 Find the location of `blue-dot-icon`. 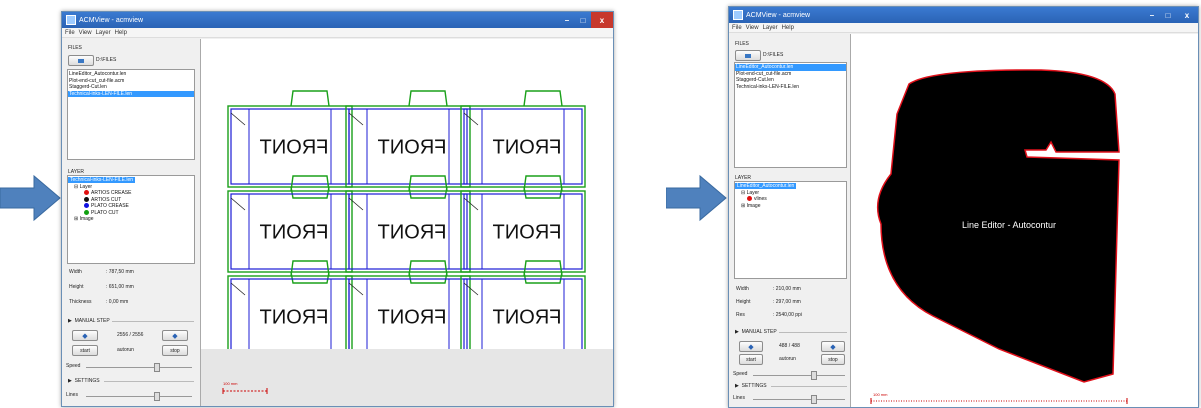

blue-dot-icon is located at coordinates (86, 206).